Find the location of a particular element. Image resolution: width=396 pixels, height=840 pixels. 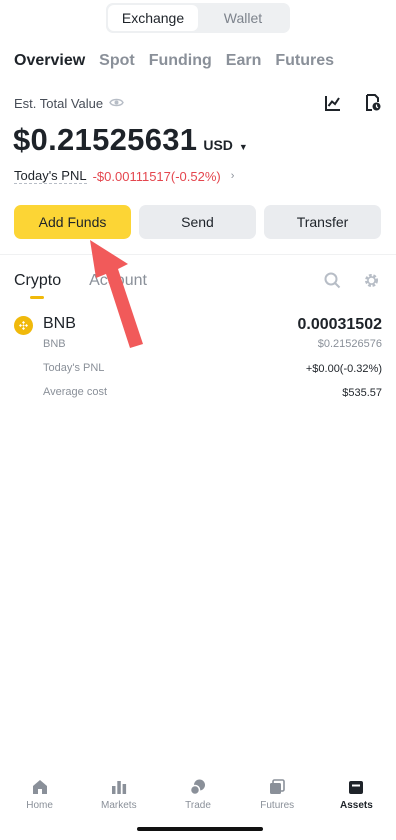

asset-pnl-label: Today's PNL is located at coordinates (74, 368).